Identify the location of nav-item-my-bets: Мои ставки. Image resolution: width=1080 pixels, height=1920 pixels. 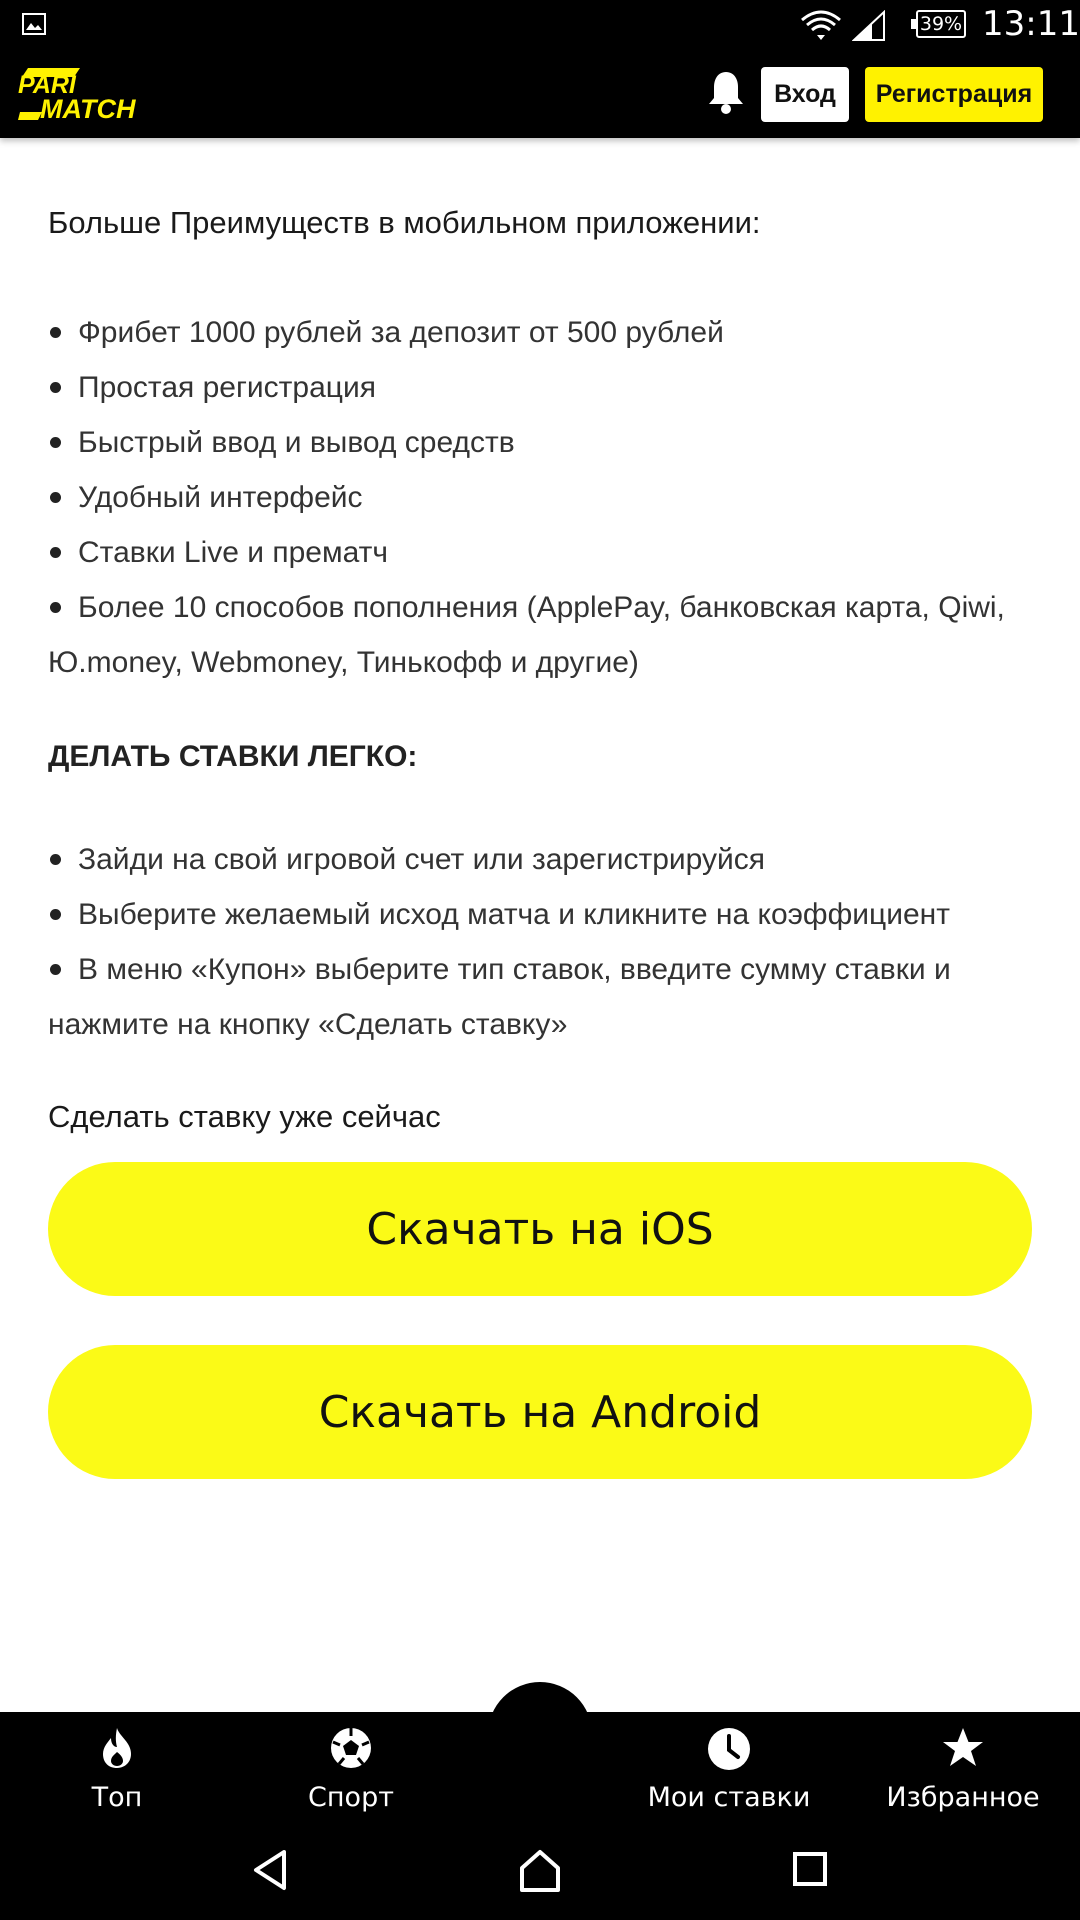
(729, 1768).